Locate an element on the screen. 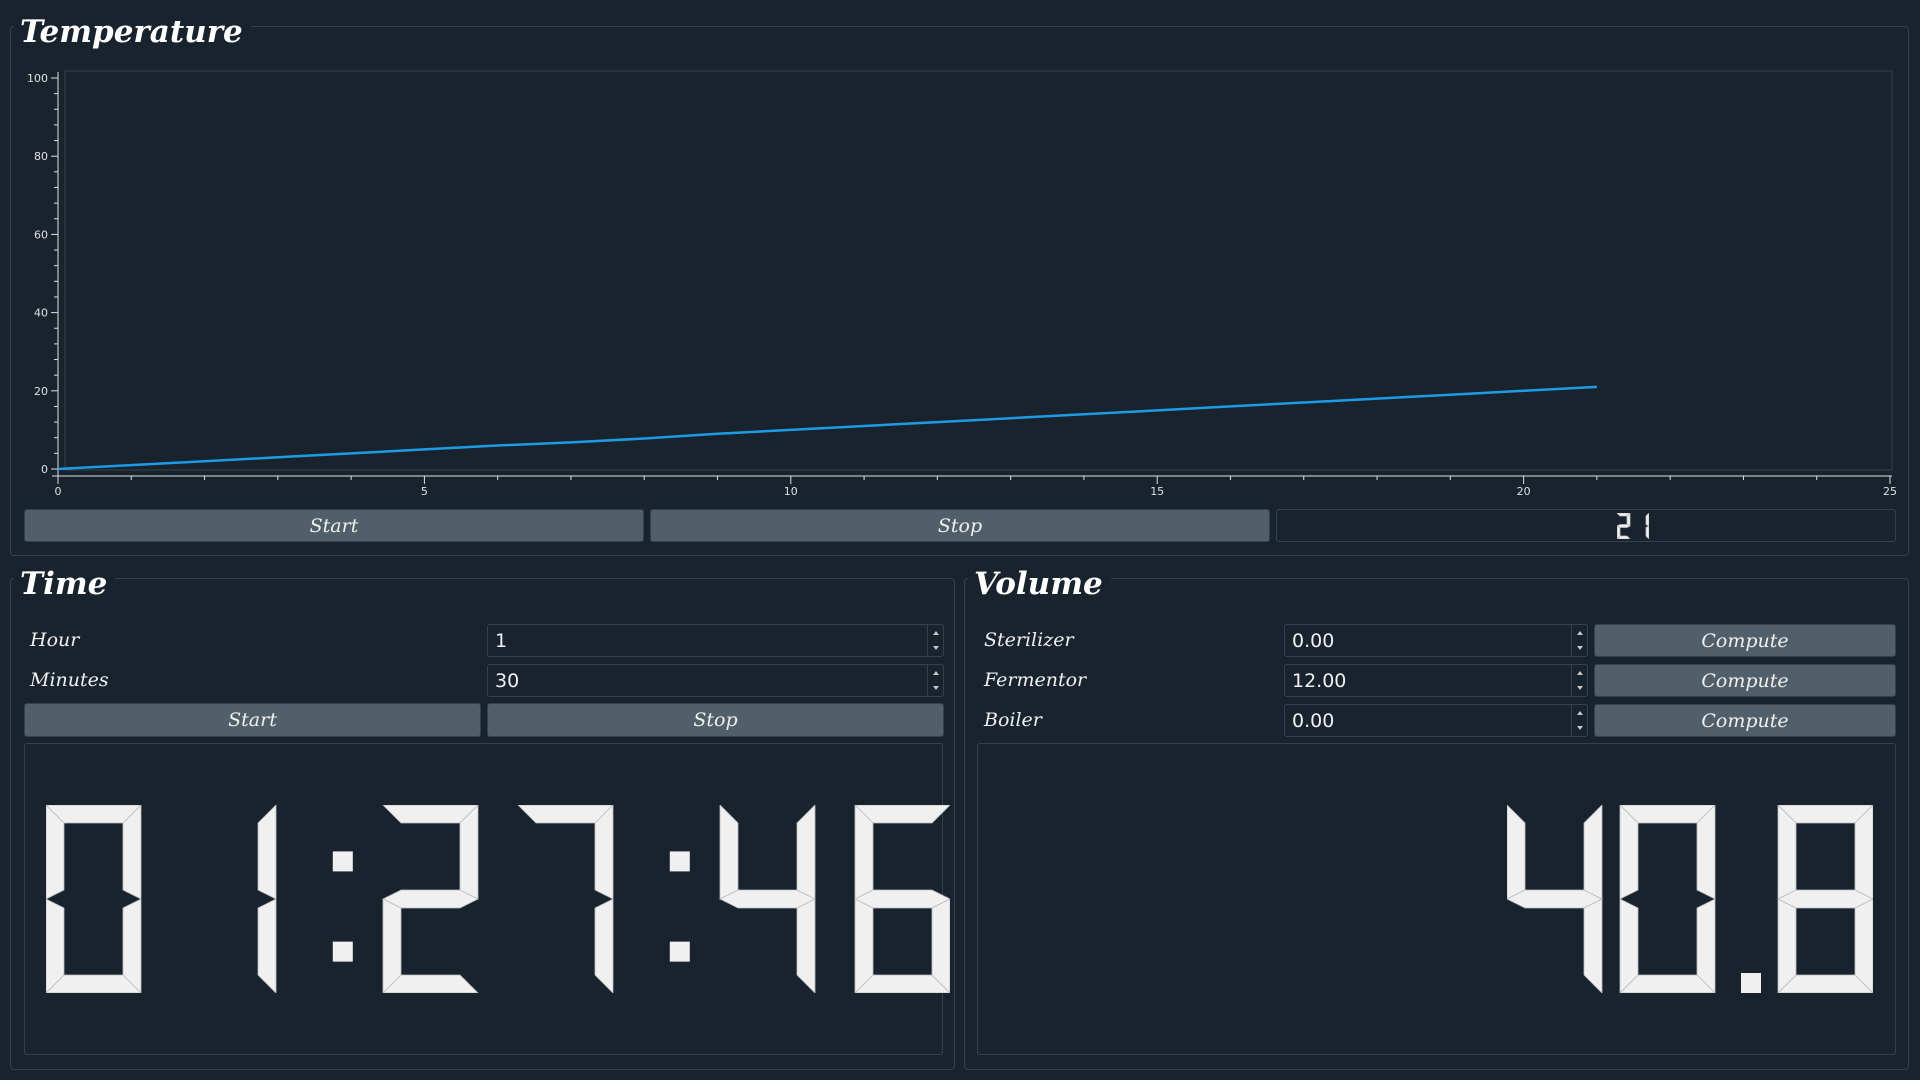 This screenshot has height=1080, width=1920. fermentor-input is located at coordinates (1428, 680).